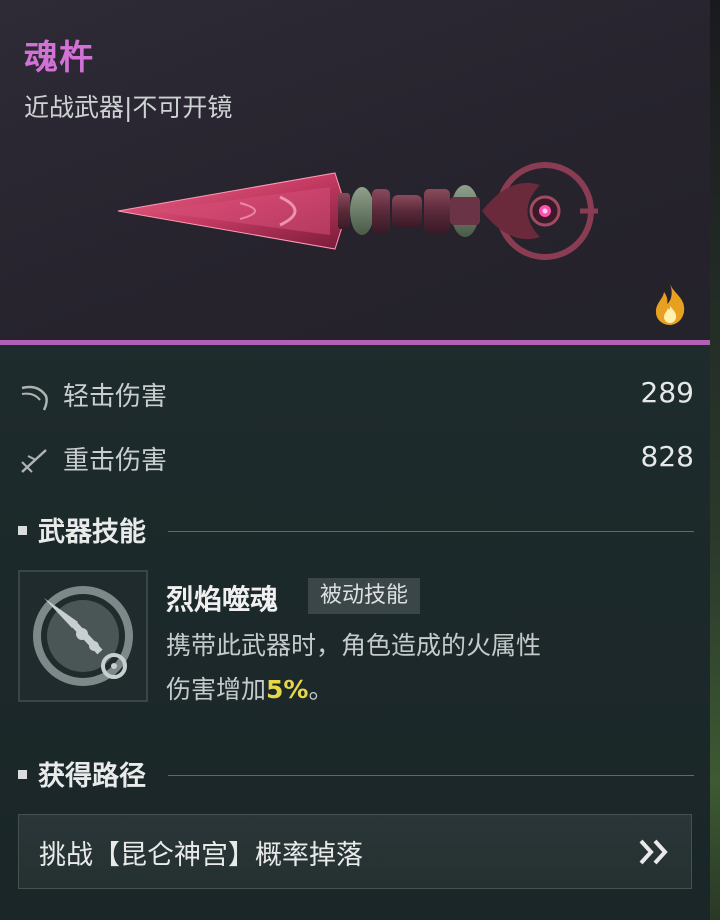 The height and width of the screenshot is (920, 720). I want to click on section-acquisition: 获得路径, so click(356, 774).